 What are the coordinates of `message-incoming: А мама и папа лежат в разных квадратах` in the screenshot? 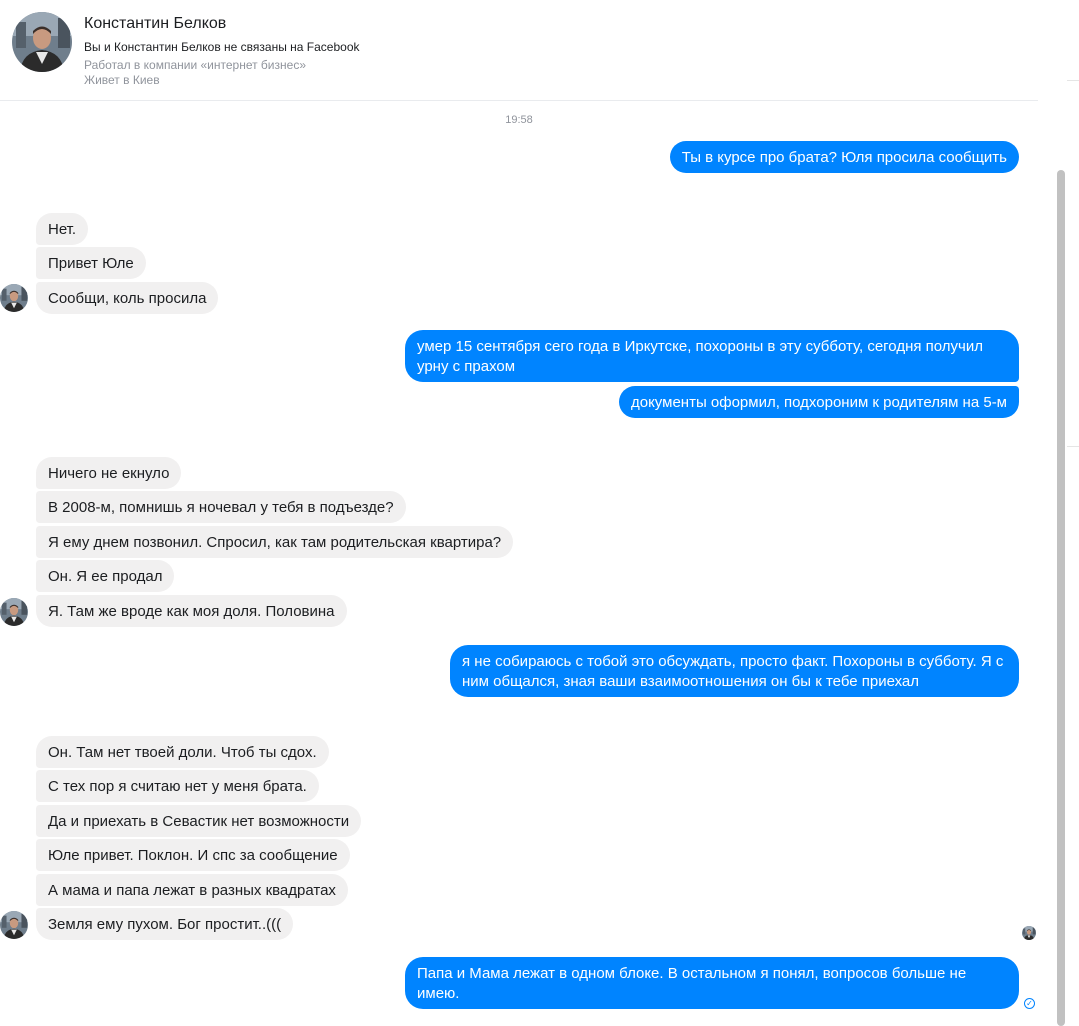 It's located at (192, 890).